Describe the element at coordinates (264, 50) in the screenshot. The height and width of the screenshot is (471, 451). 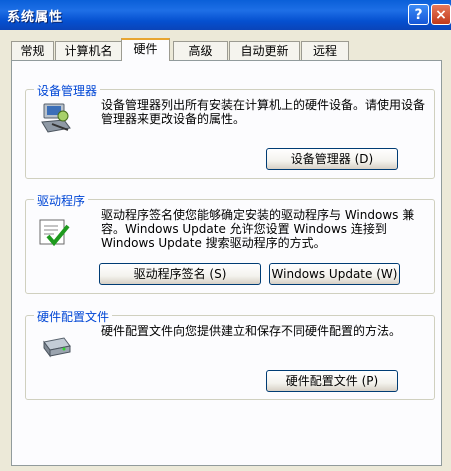
I see `tab-automatic-updates: 自动更新` at that location.